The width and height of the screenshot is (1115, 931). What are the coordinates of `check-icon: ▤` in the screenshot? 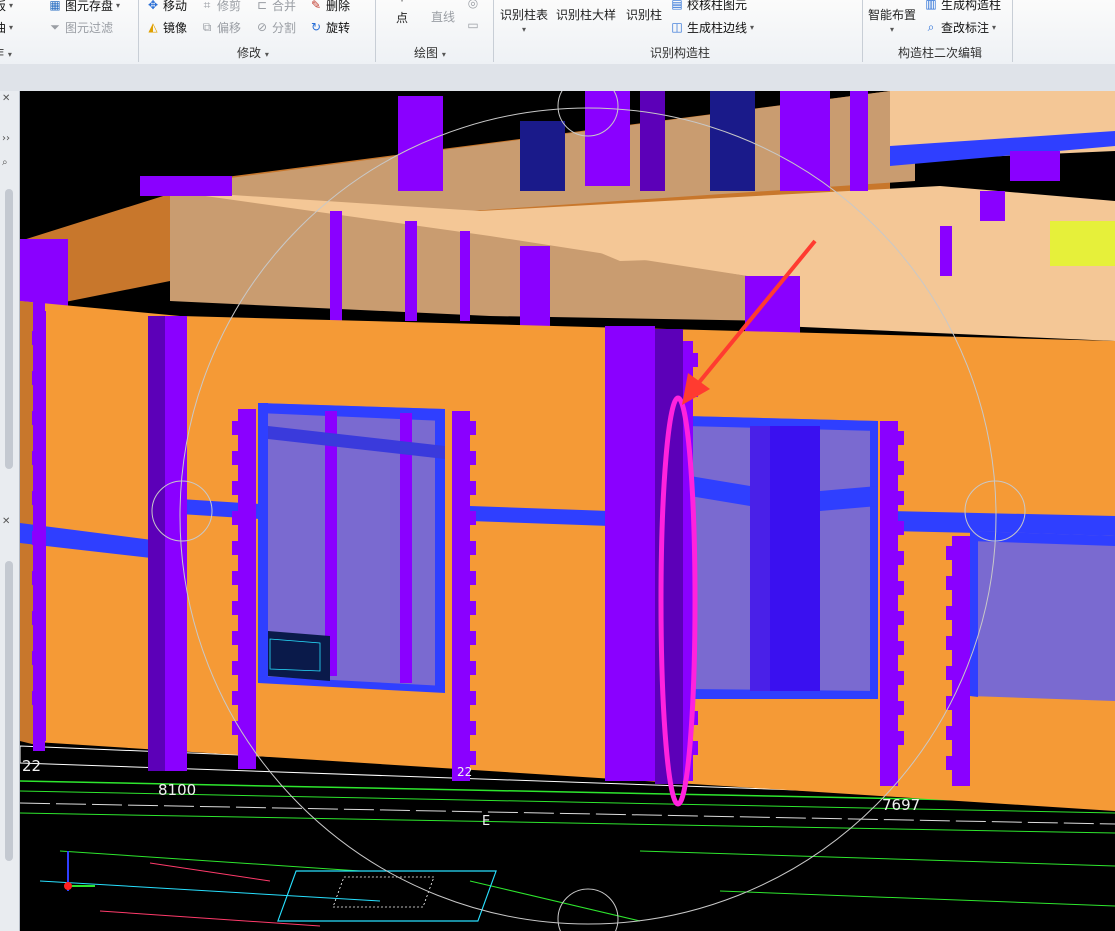 It's located at (677, 5).